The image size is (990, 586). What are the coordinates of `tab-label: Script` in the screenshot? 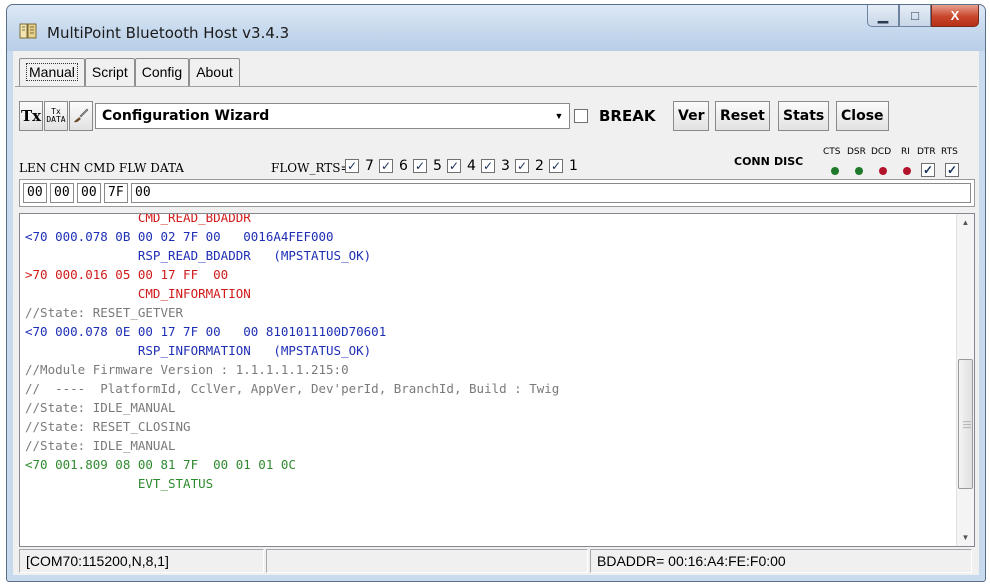 It's located at (109, 72).